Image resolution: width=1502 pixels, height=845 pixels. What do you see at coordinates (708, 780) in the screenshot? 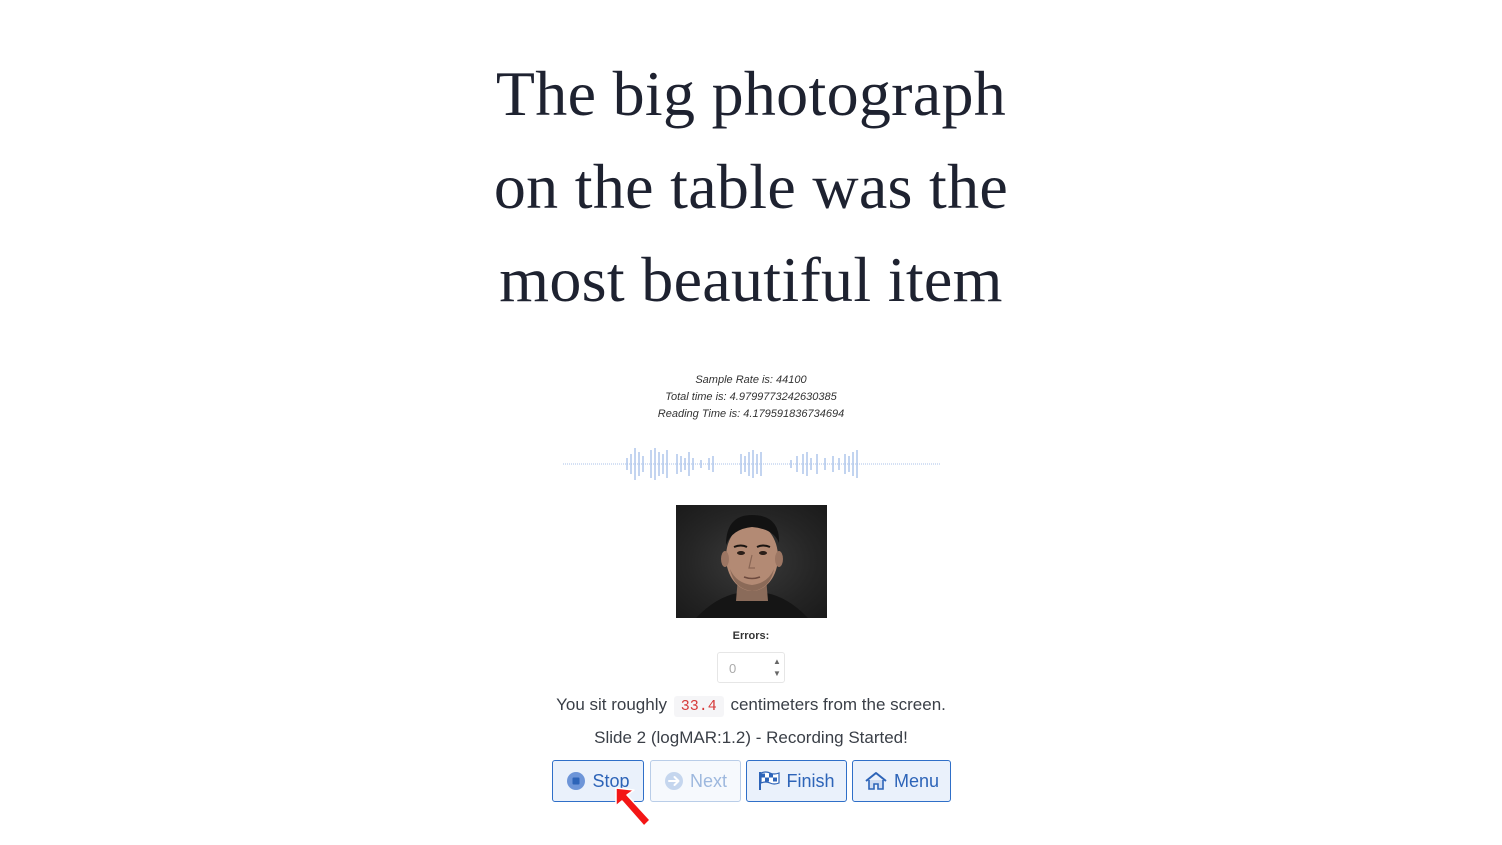
I see `next-button-label: Next` at bounding box center [708, 780].